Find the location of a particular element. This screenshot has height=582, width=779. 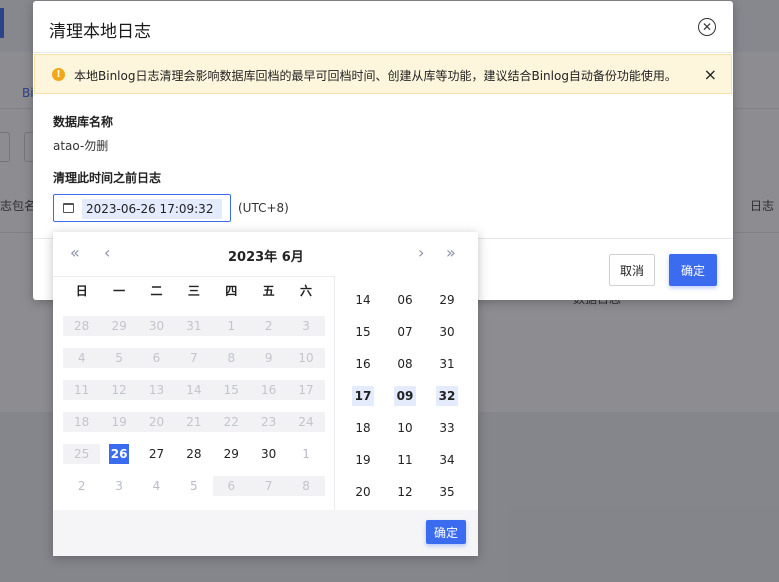

second-option-row: 34 is located at coordinates (447, 466).